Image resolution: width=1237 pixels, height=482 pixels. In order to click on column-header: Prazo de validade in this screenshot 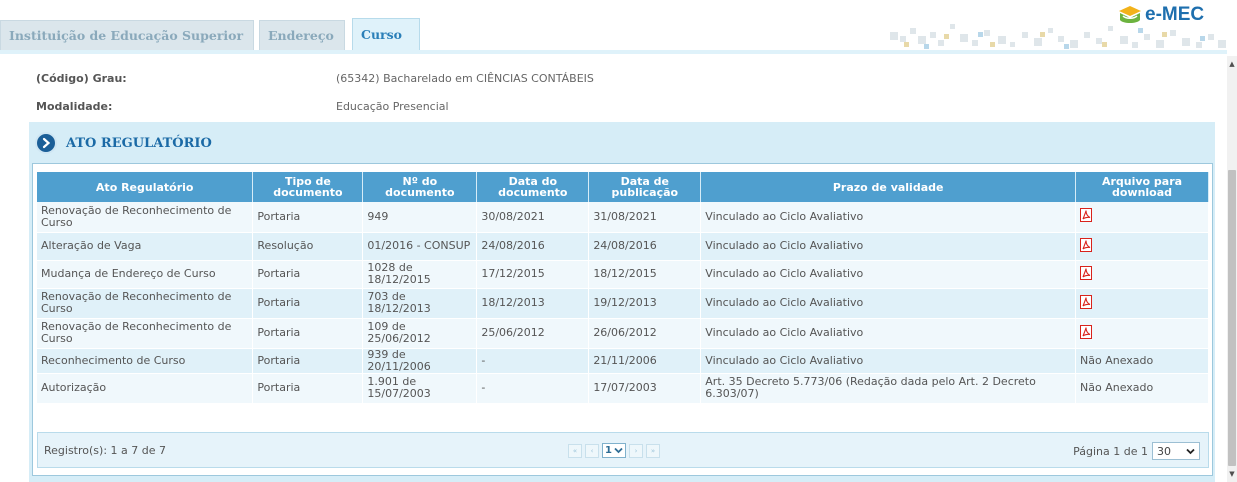, I will do `click(888, 187)`.